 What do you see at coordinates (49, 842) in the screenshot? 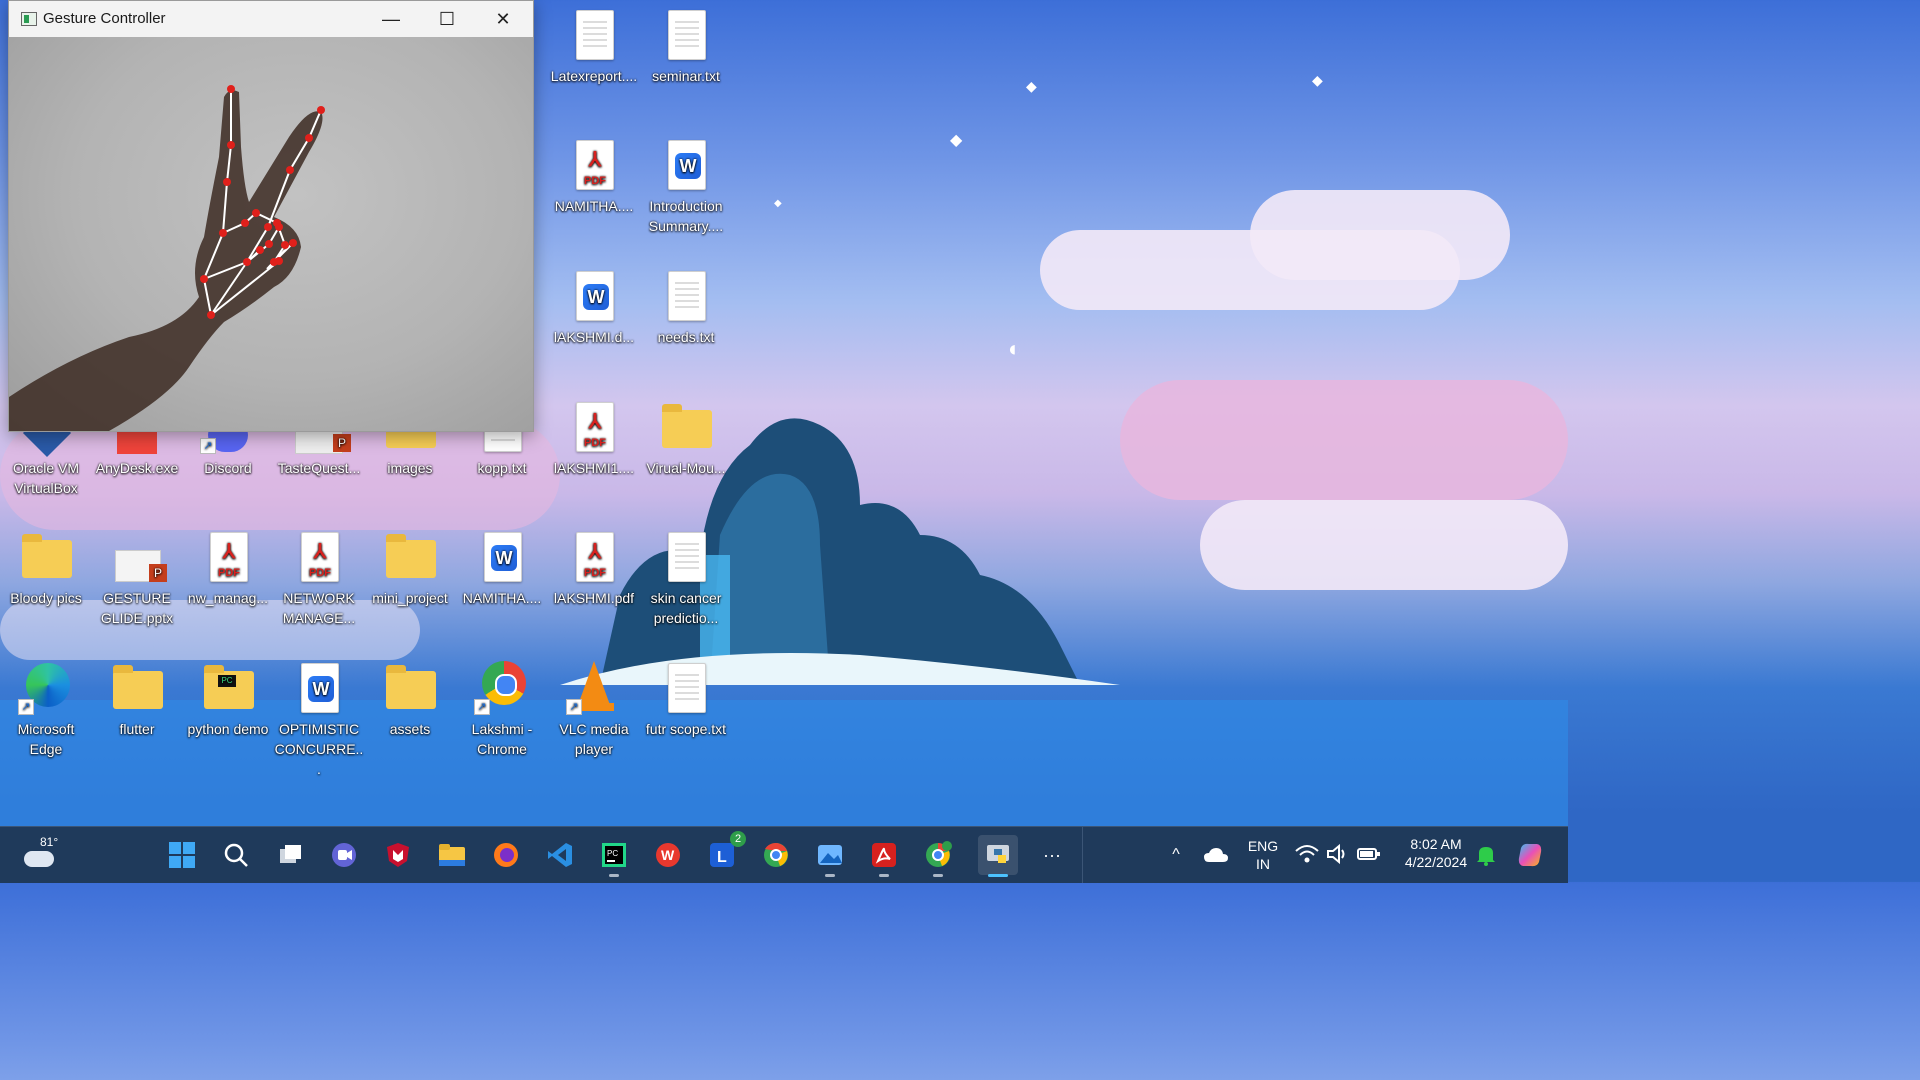
I see `weather-temp: 81°` at bounding box center [49, 842].